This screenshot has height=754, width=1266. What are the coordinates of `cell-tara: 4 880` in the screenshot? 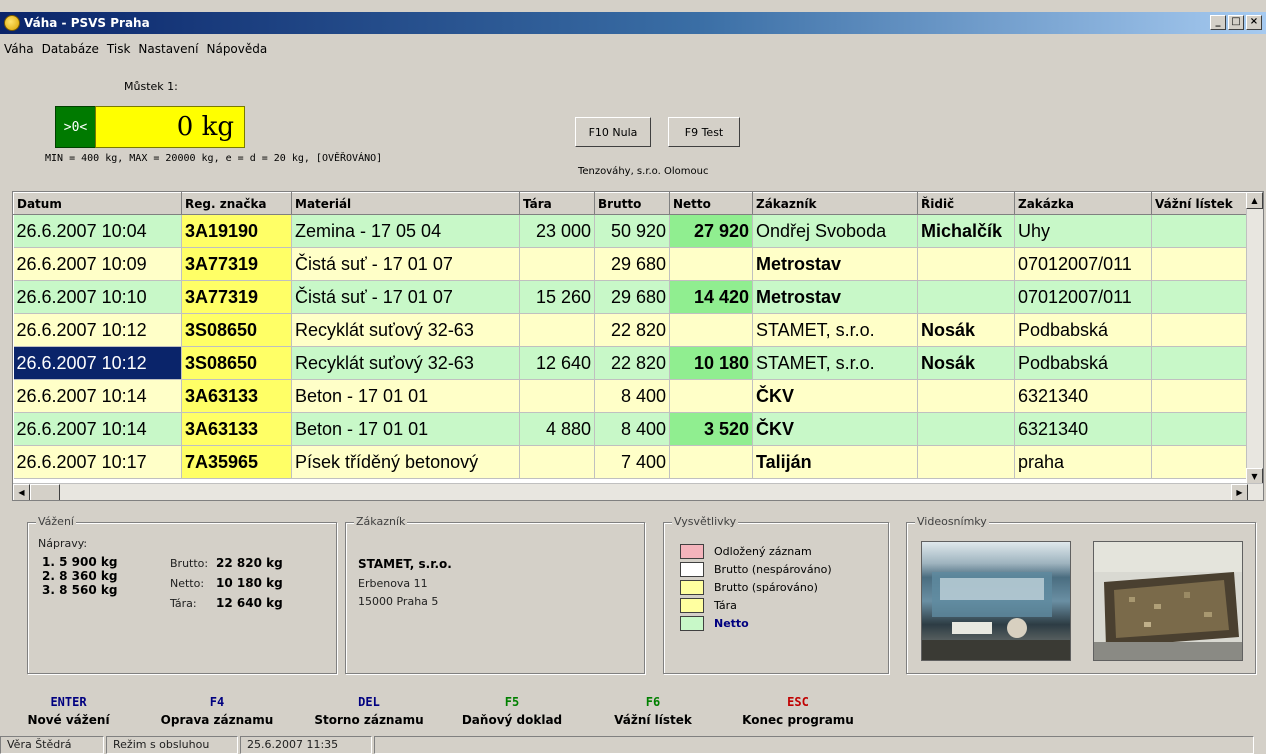 It's located at (557, 429).